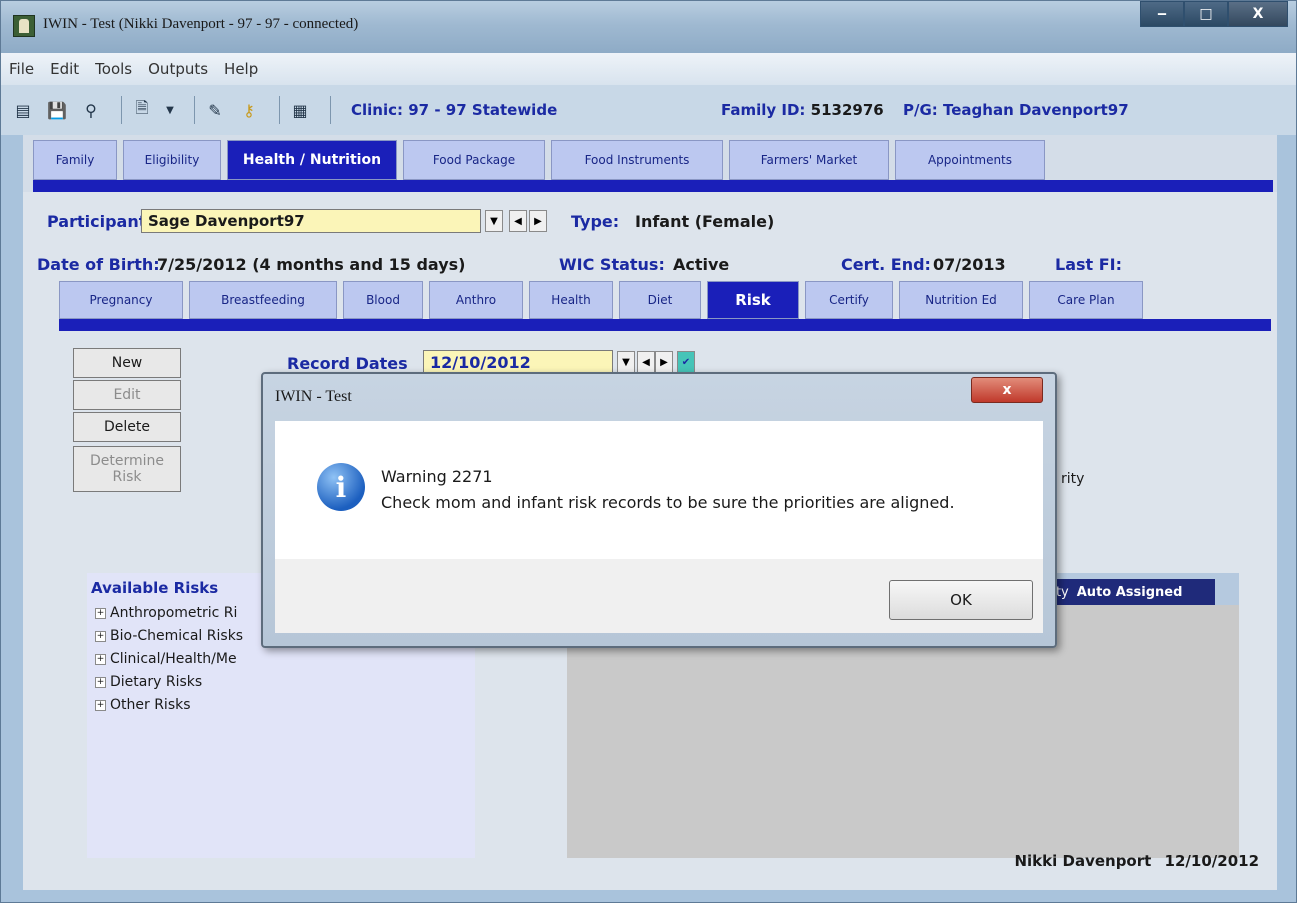  What do you see at coordinates (753, 300) in the screenshot?
I see `tab-risk: Risk` at bounding box center [753, 300].